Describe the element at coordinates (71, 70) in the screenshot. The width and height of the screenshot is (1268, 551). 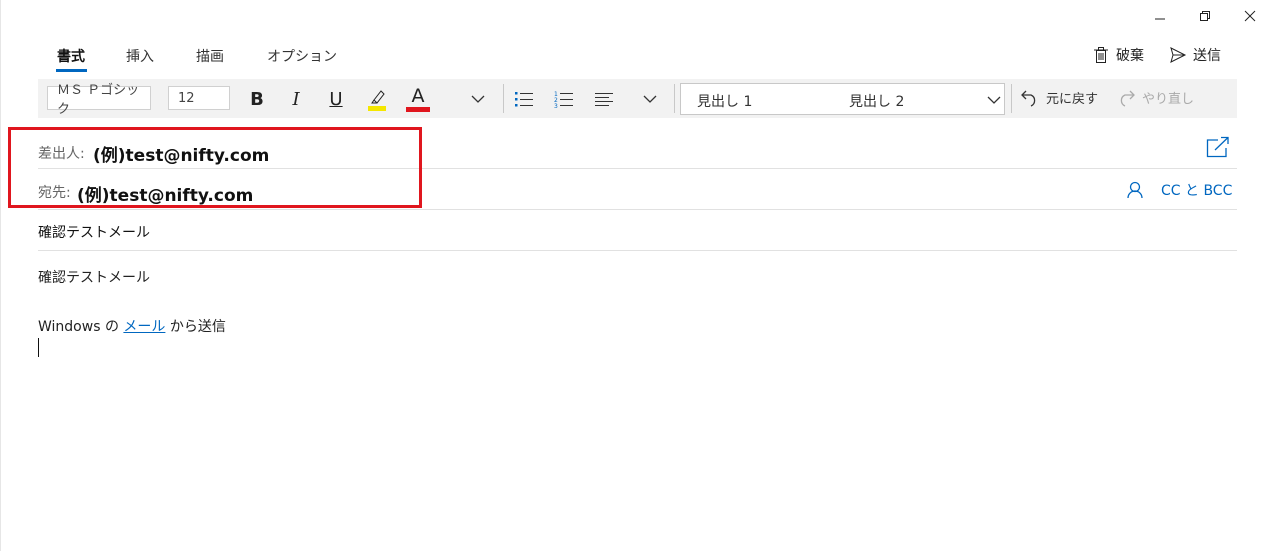
I see `active-tab-indicator` at that location.